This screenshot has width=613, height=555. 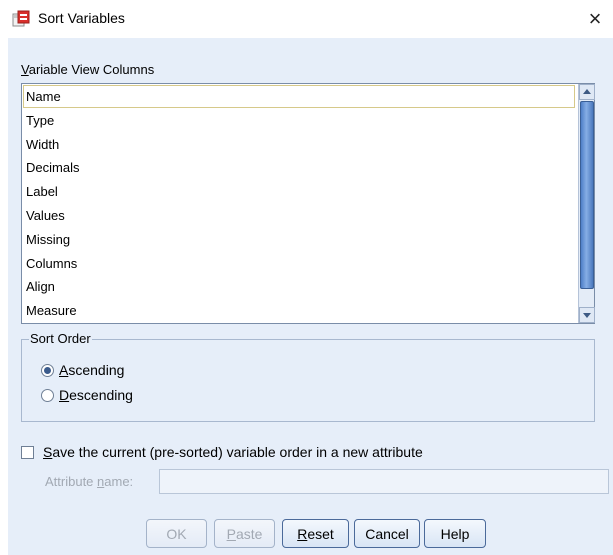 What do you see at coordinates (587, 195) in the screenshot?
I see `scroll-thumb` at bounding box center [587, 195].